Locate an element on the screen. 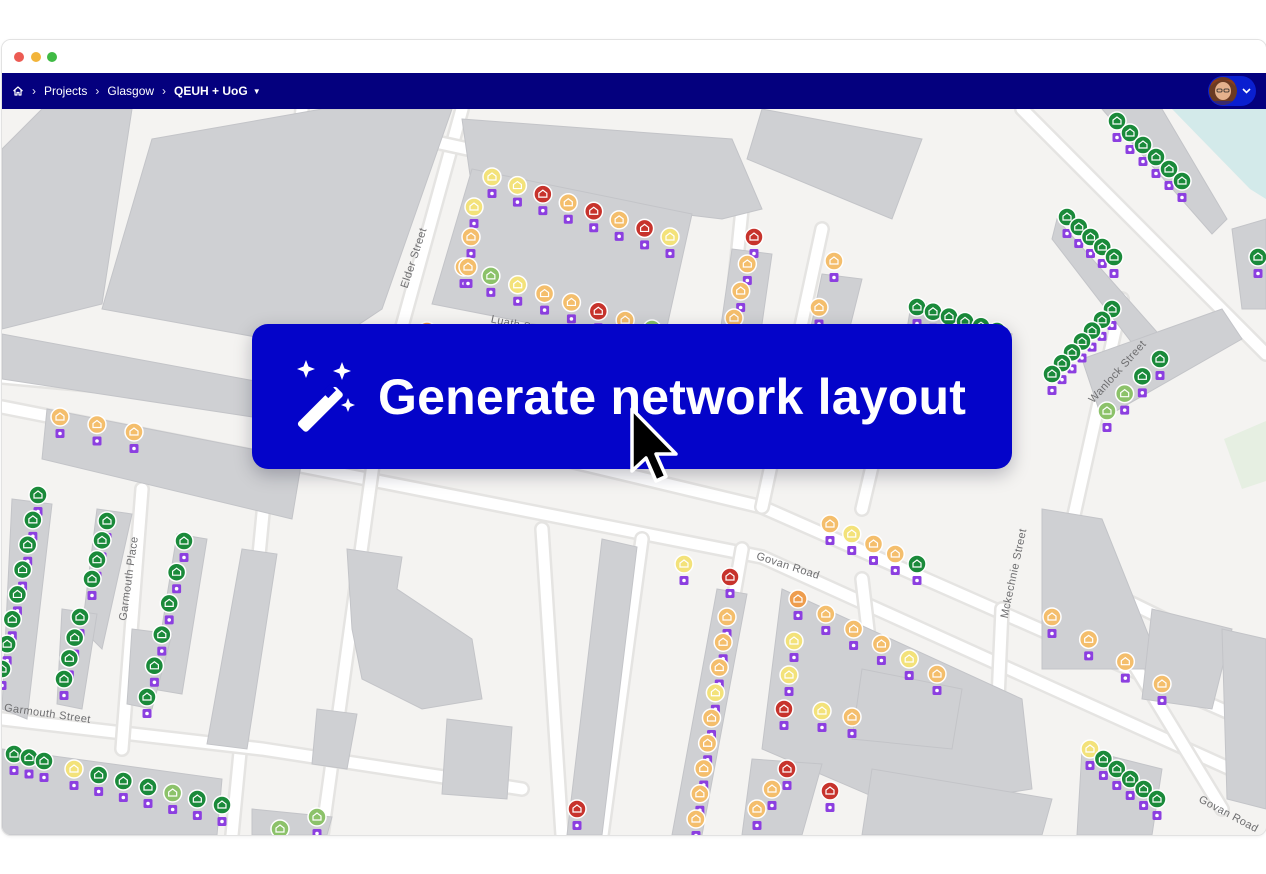  breadcrumb-item-glasgow: Glasgow is located at coordinates (130, 91).